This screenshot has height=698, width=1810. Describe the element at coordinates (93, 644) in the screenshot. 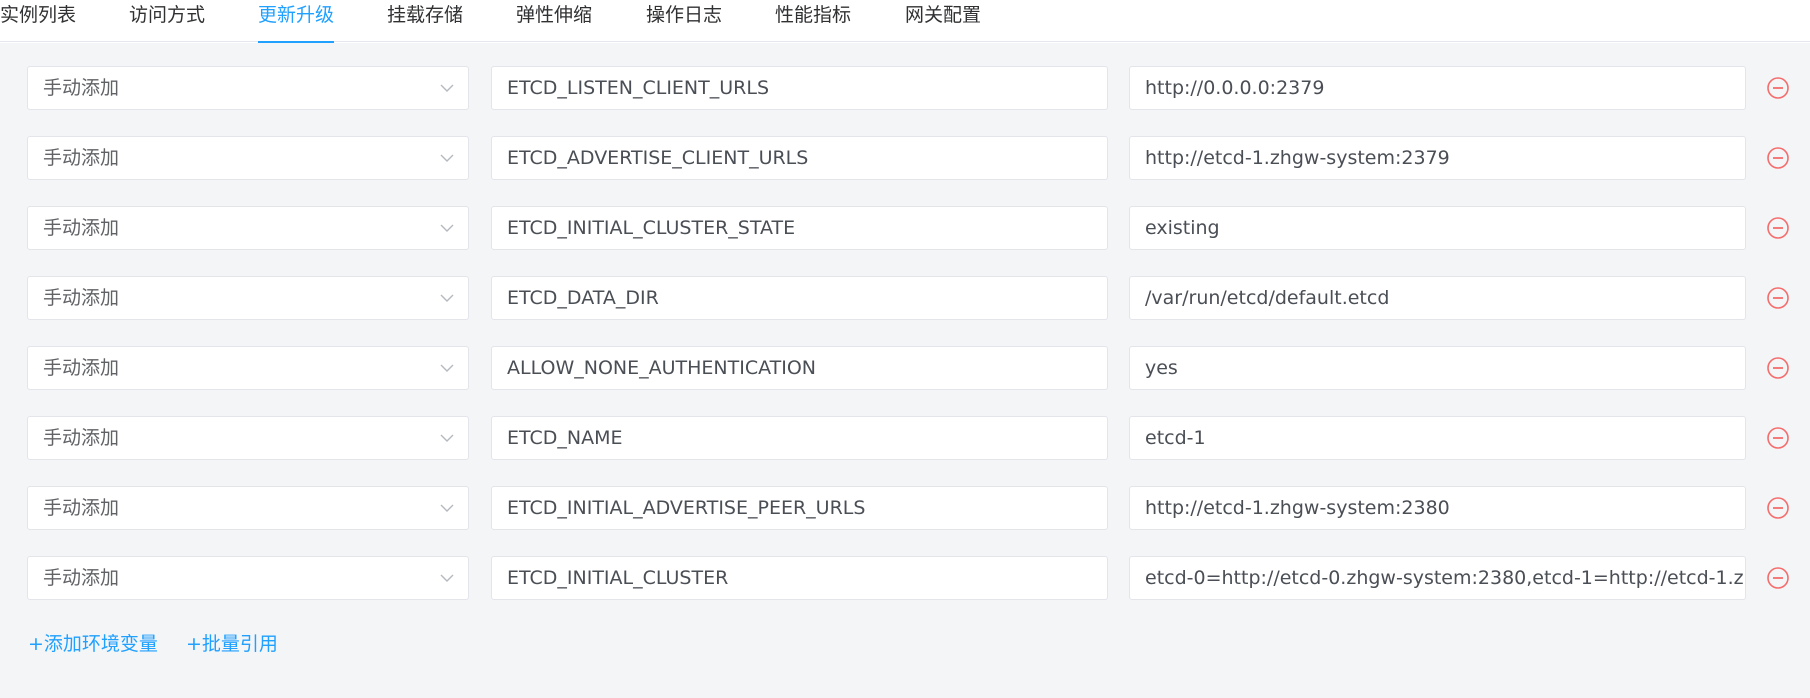

I see `add-env-variable-link: +添加环境变量` at that location.